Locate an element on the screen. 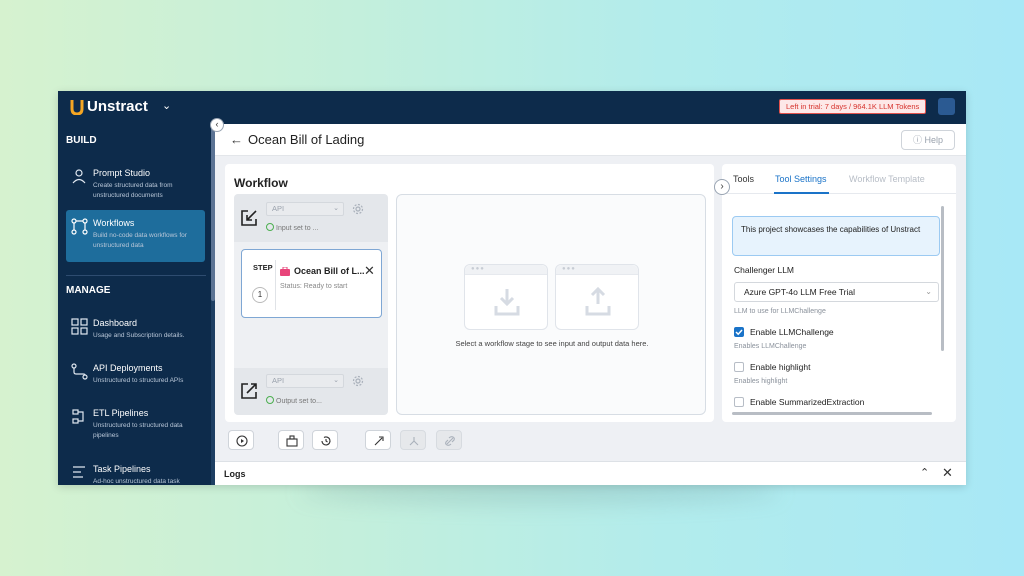 This screenshot has width=1024, height=576. unstract-logo-icon is located at coordinates (77, 107).